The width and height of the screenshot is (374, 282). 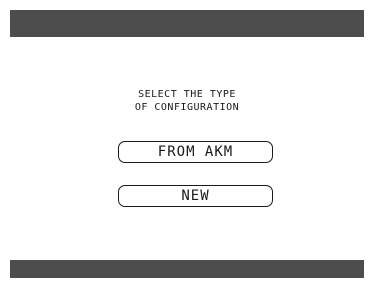 What do you see at coordinates (187, 107) in the screenshot?
I see `prompt-line-2: OF CONFIGURATION` at bounding box center [187, 107].